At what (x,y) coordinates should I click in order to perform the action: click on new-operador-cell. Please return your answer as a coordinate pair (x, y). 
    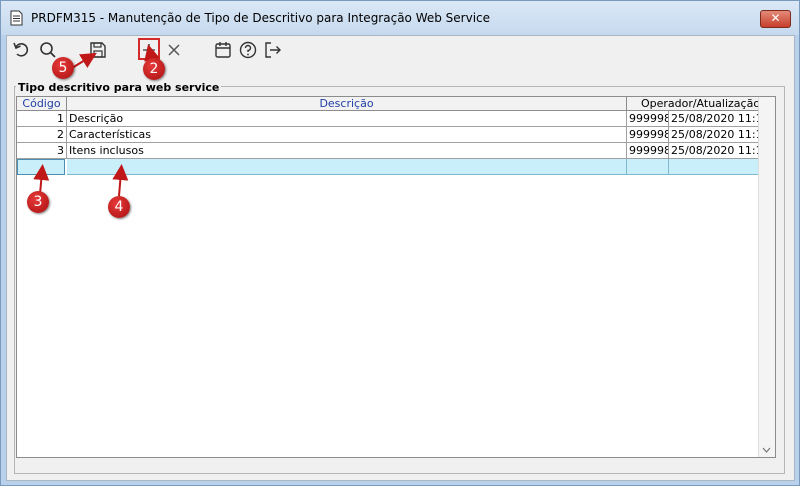
    Looking at the image, I should click on (648, 167).